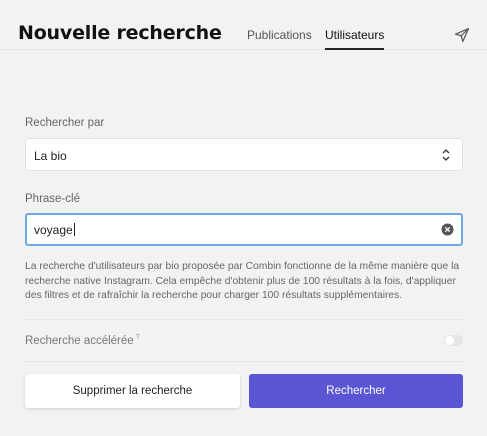  Describe the element at coordinates (132, 391) in the screenshot. I see `delete-search-button: Supprimer la recherche` at that location.